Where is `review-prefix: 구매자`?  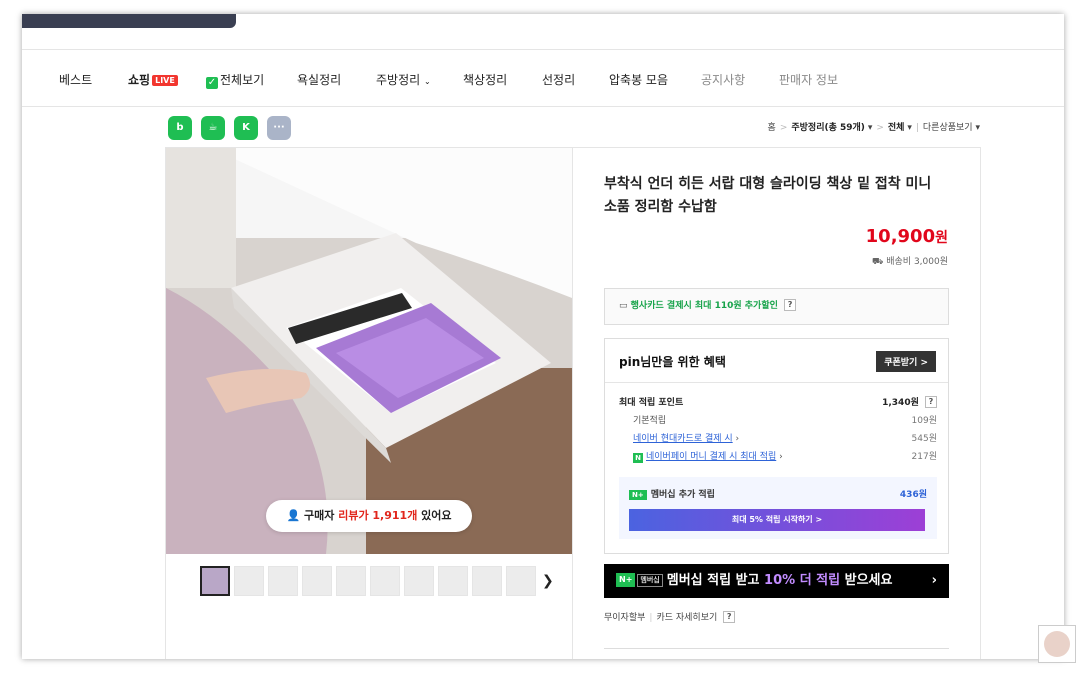
review-prefix: 구매자 is located at coordinates (319, 515).